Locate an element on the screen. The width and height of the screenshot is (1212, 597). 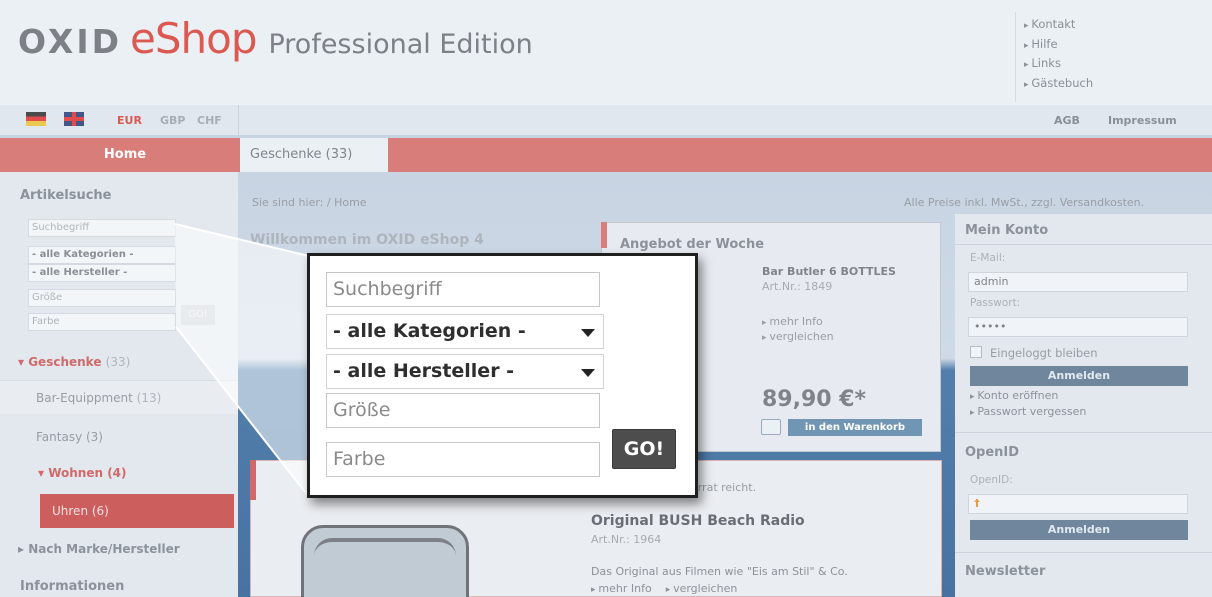
product-price: 89,90 €* is located at coordinates (814, 399).